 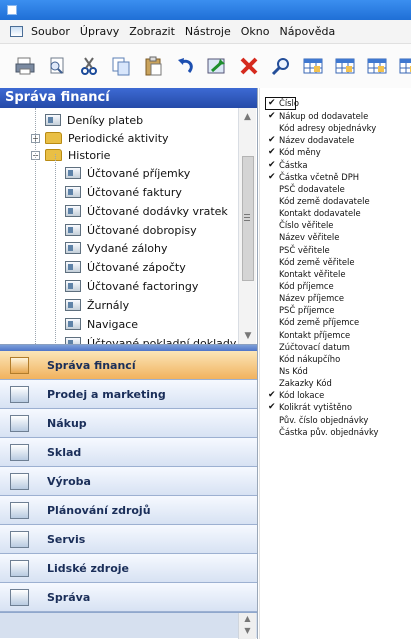 I want to click on column-option-label: Kód adresy objednávky, so click(x=328, y=128).